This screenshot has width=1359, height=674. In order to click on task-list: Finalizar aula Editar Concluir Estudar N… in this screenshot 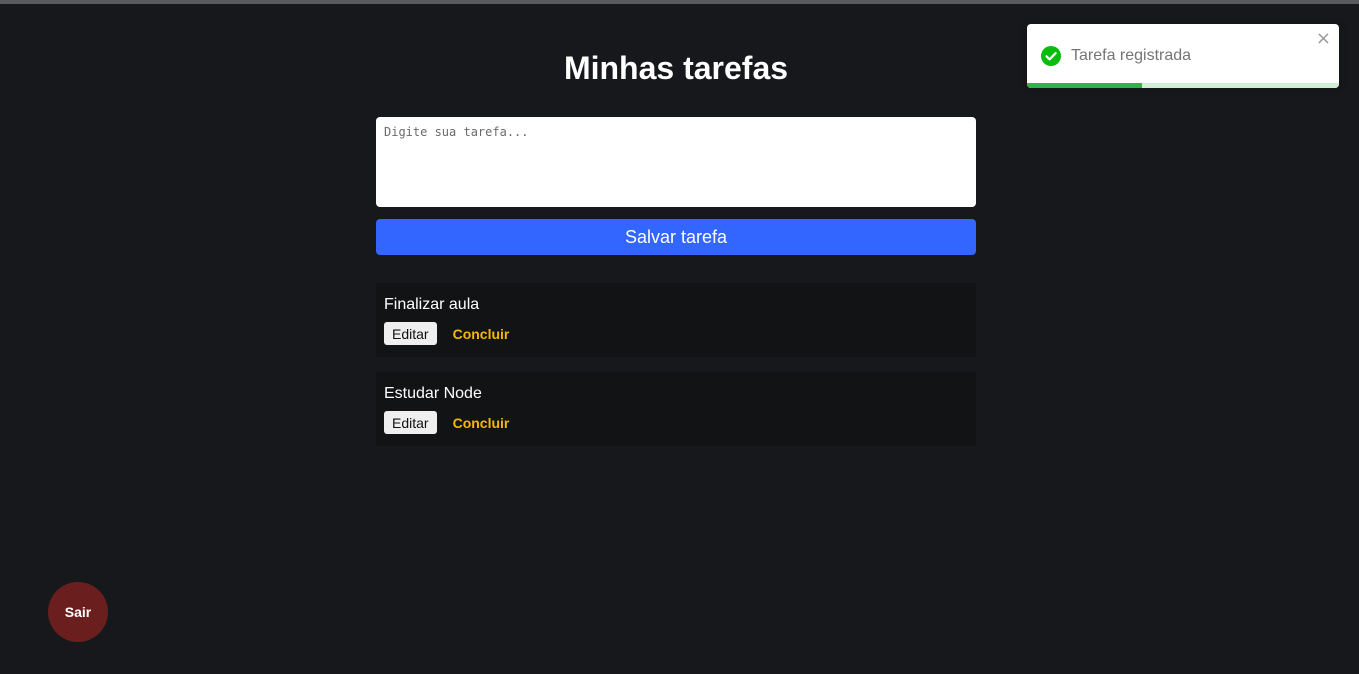, I will do `click(676, 372)`.